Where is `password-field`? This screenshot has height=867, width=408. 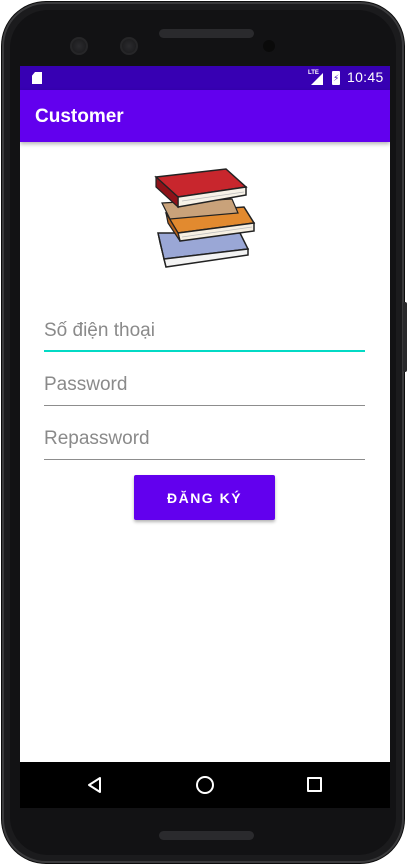 password-field is located at coordinates (204, 388).